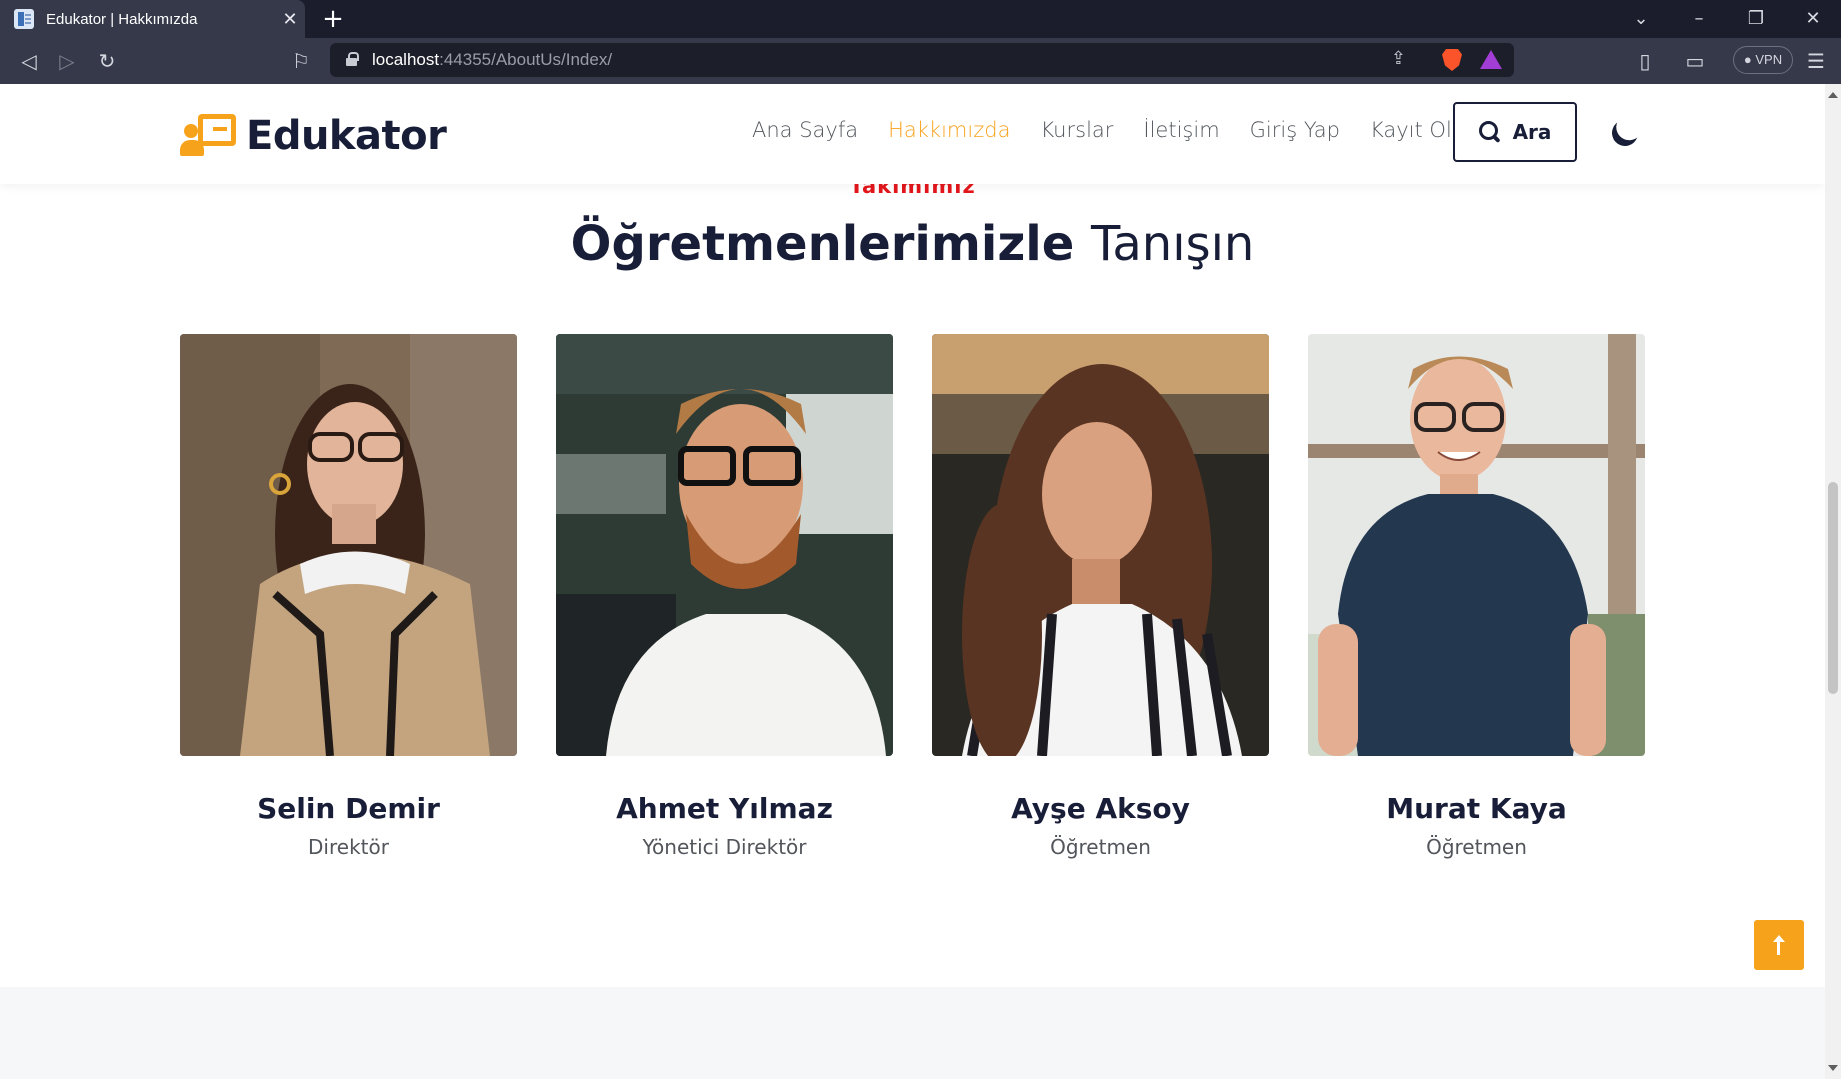  What do you see at coordinates (333, 19) in the screenshot?
I see `new-tab-button: +` at bounding box center [333, 19].